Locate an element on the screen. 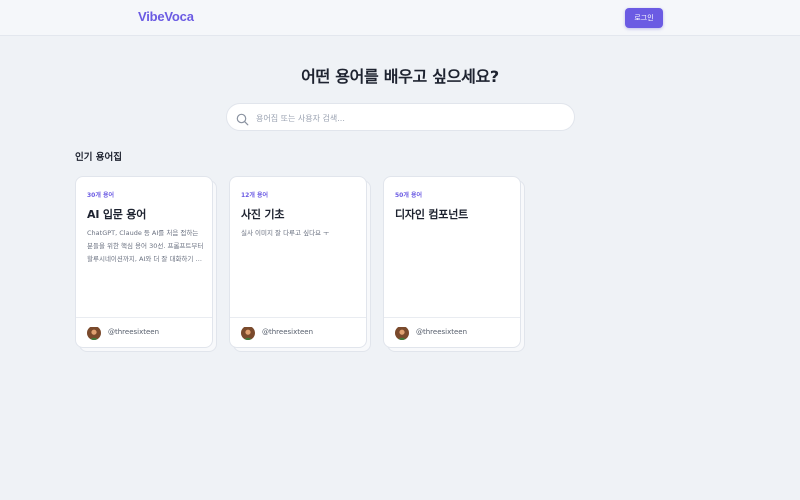  term-count-badge: 30개 용어 is located at coordinates (100, 195).